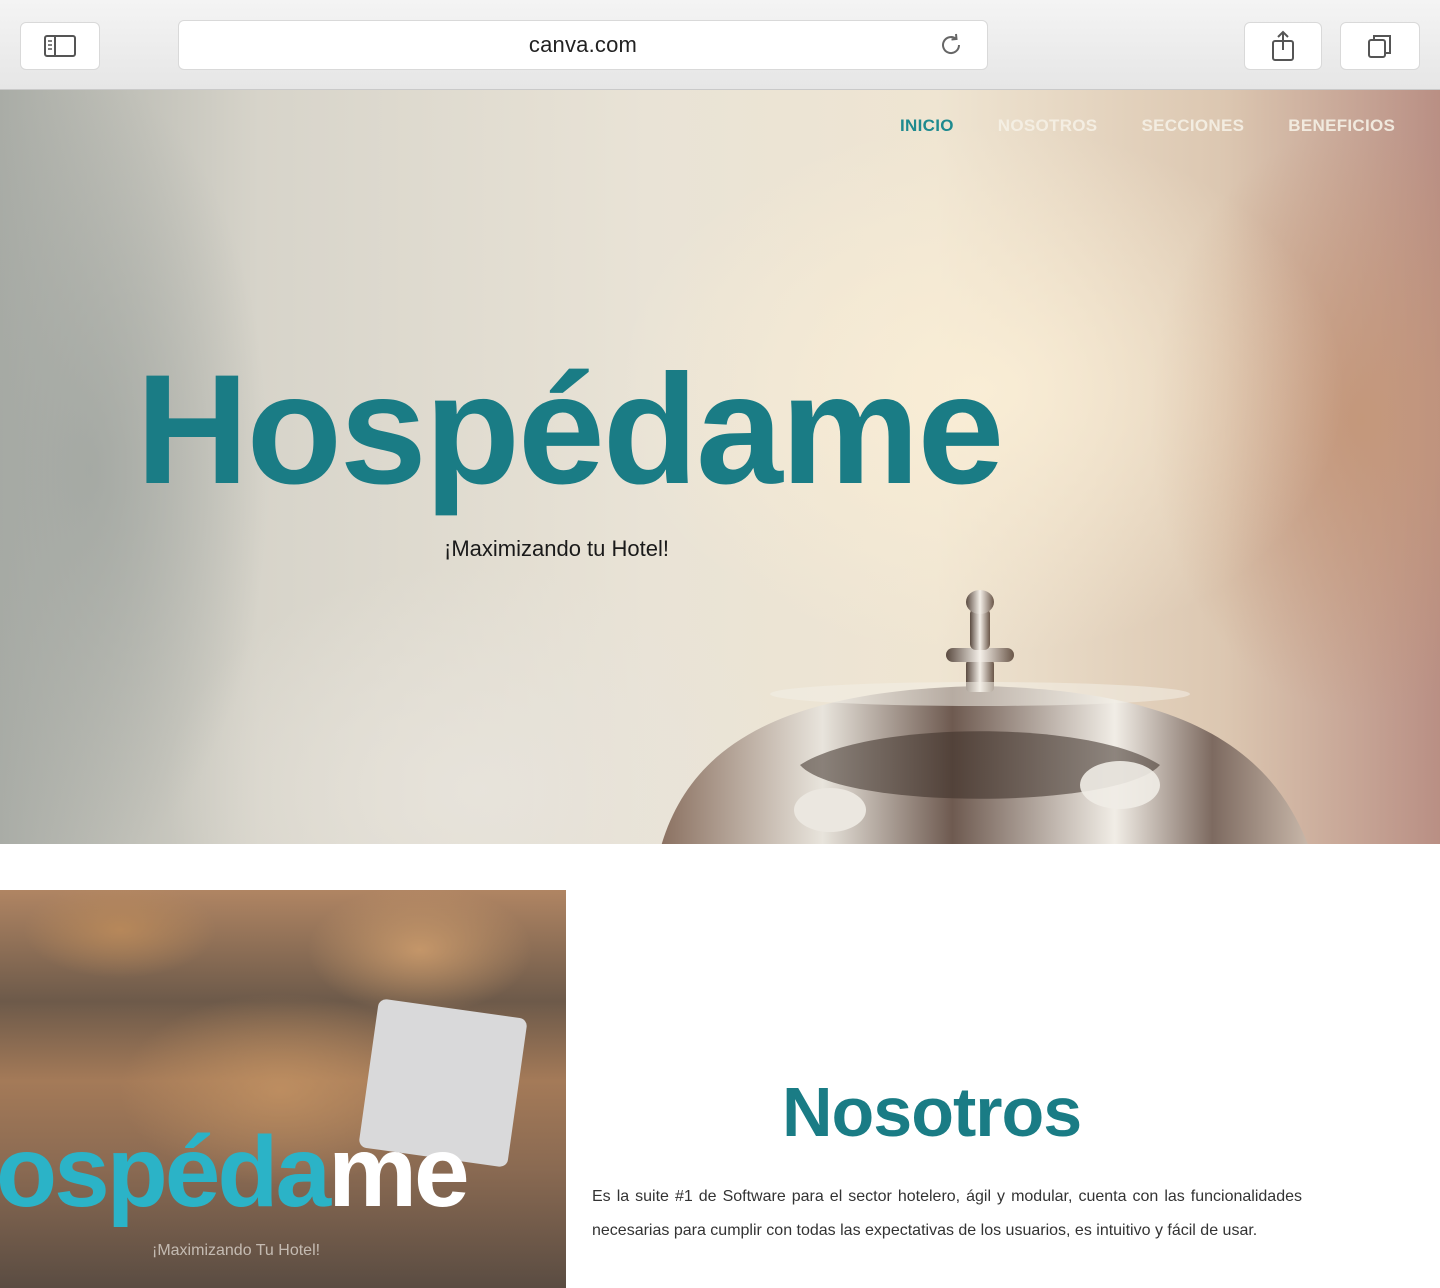  I want to click on service-bell-image, so click(984, 717).